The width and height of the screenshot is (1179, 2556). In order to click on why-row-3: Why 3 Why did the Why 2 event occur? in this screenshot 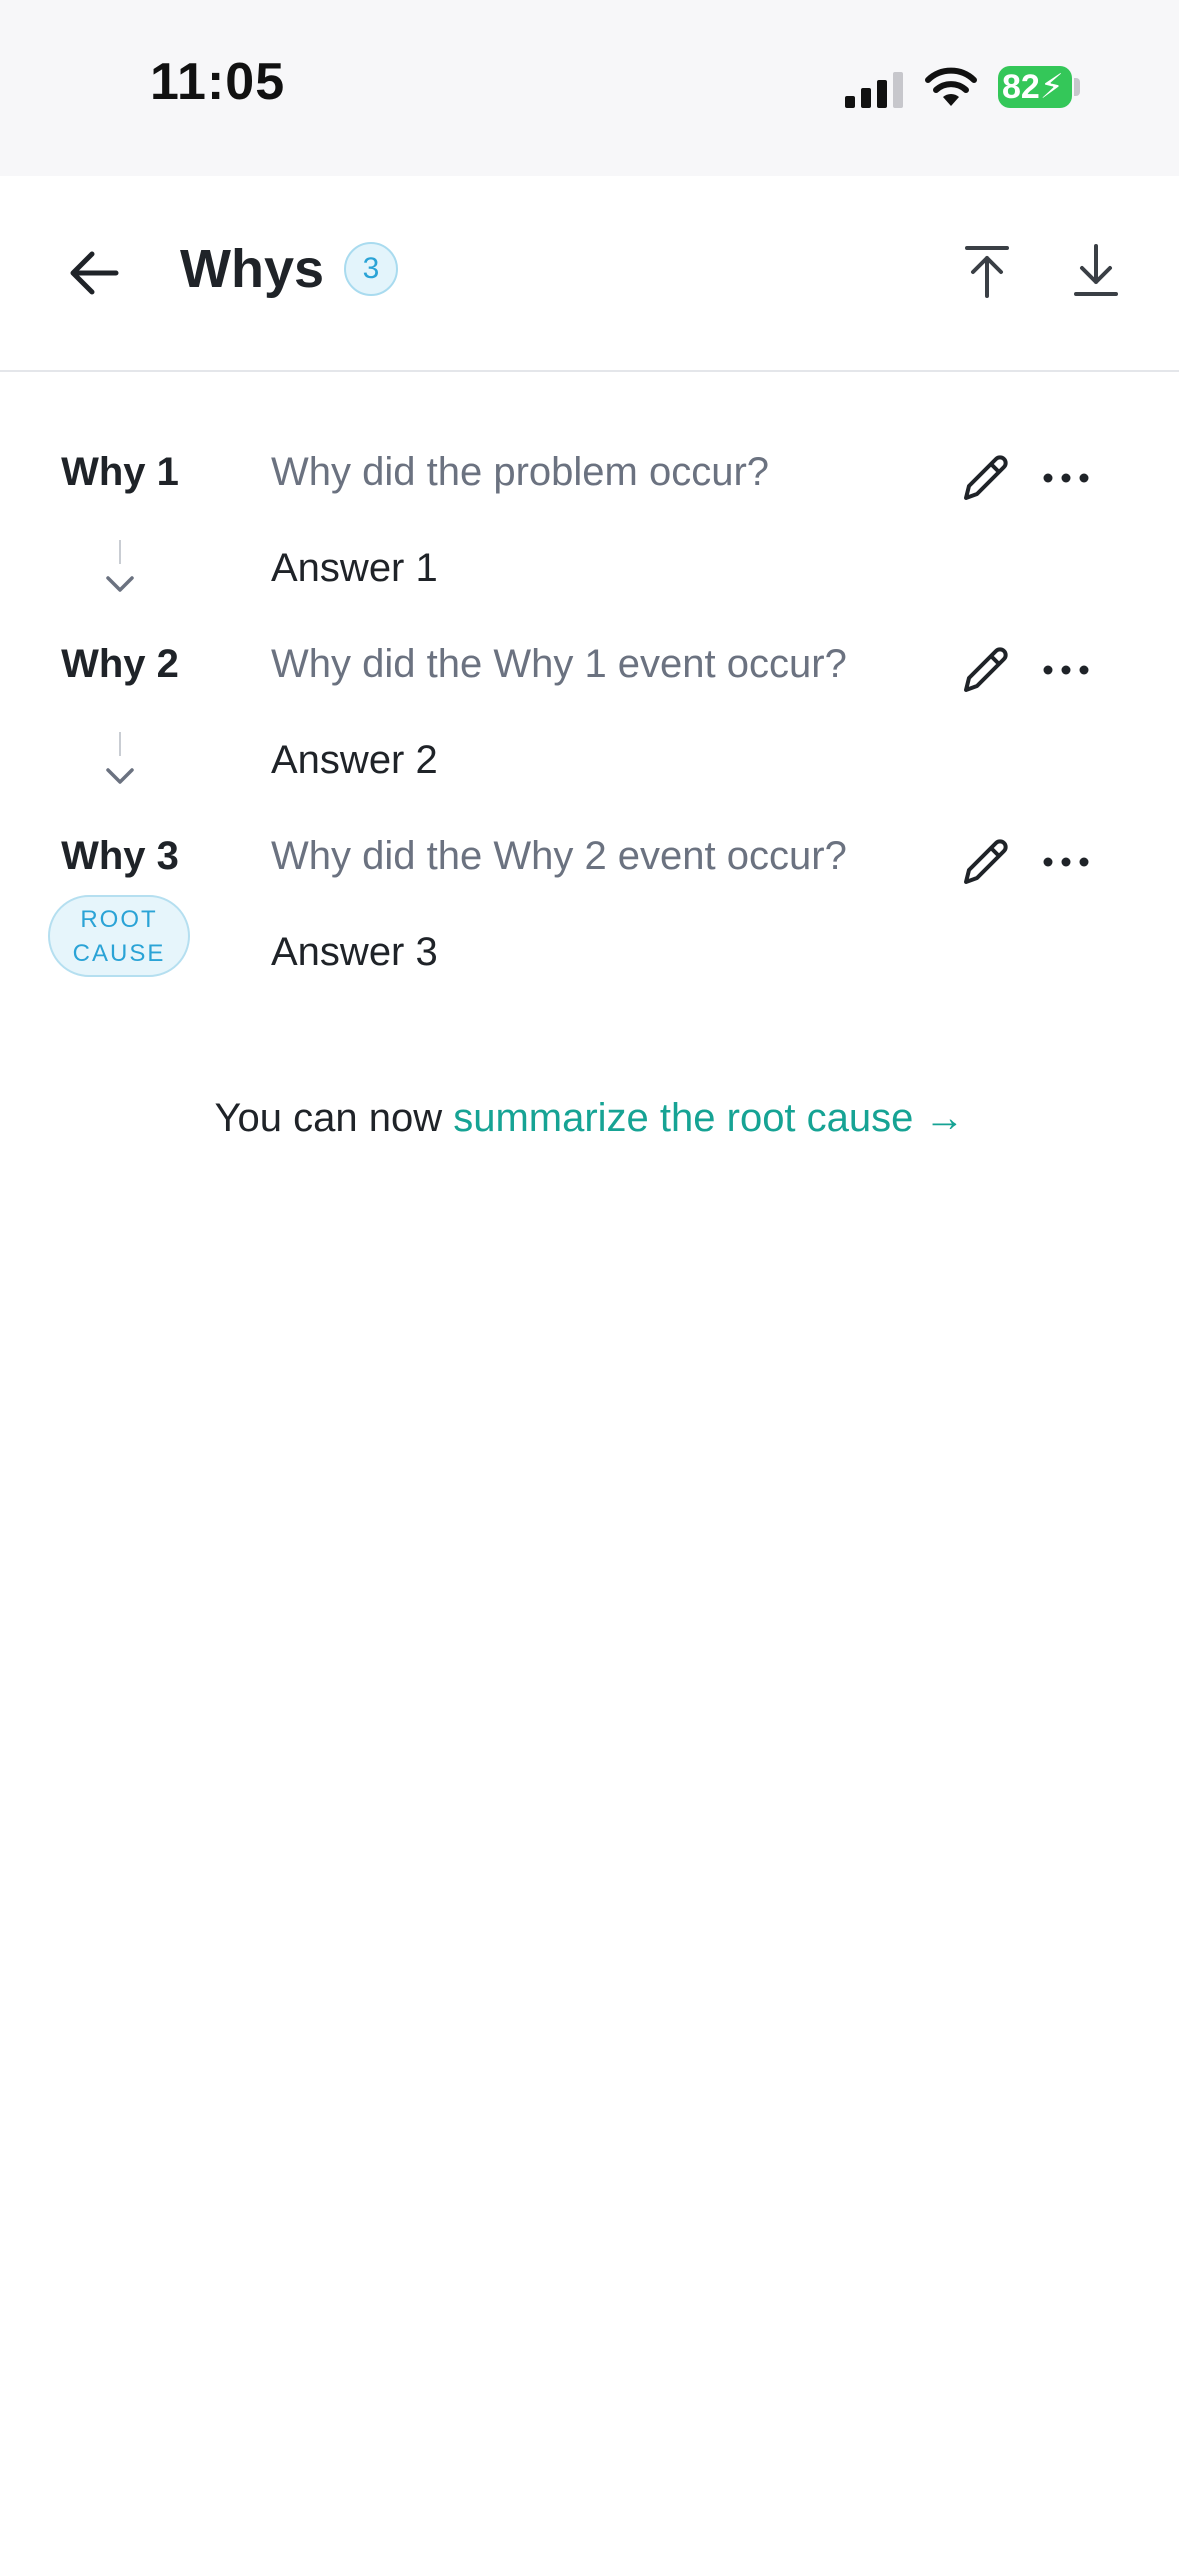, I will do `click(589, 859)`.